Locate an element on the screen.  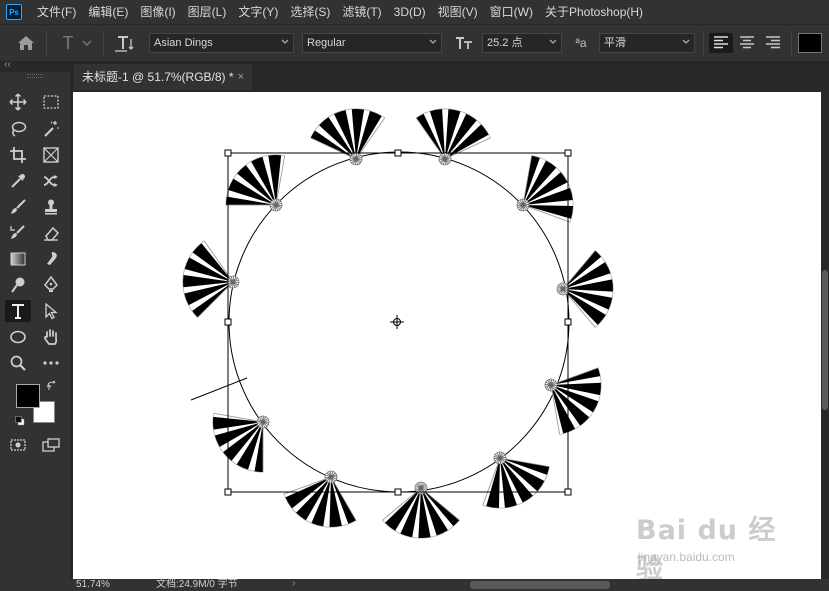
menu-type: 文字(Y) is located at coordinates (258, 12).